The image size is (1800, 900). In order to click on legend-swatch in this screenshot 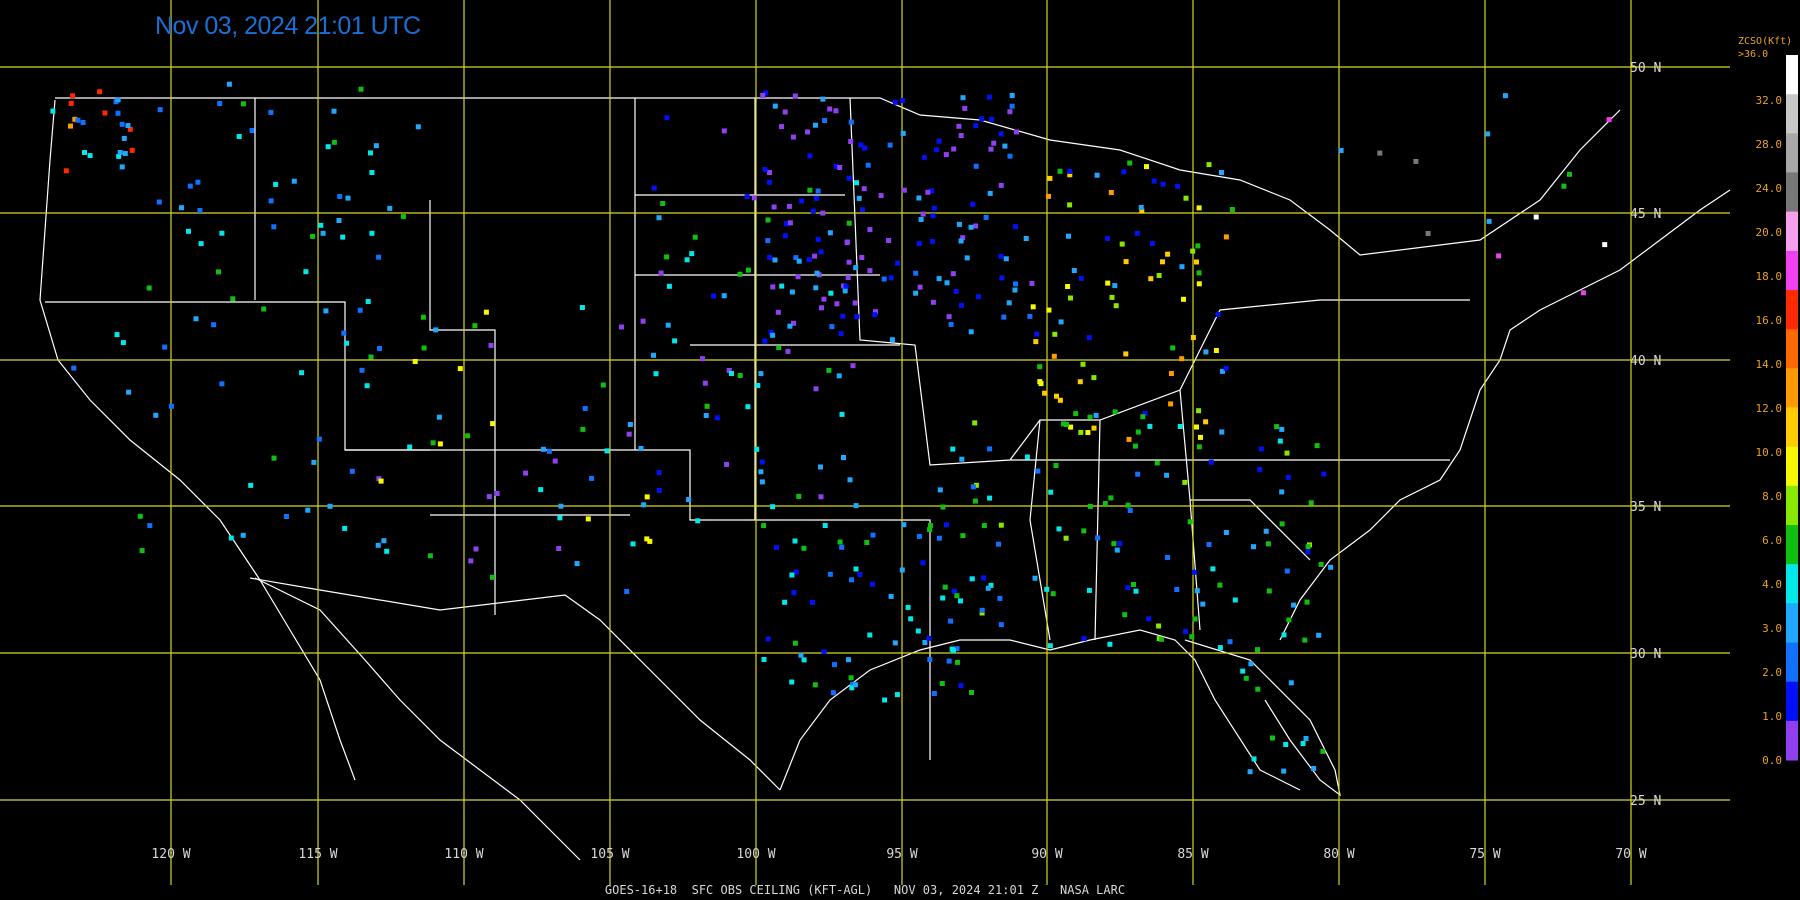, I will do `click(1792, 662)`.